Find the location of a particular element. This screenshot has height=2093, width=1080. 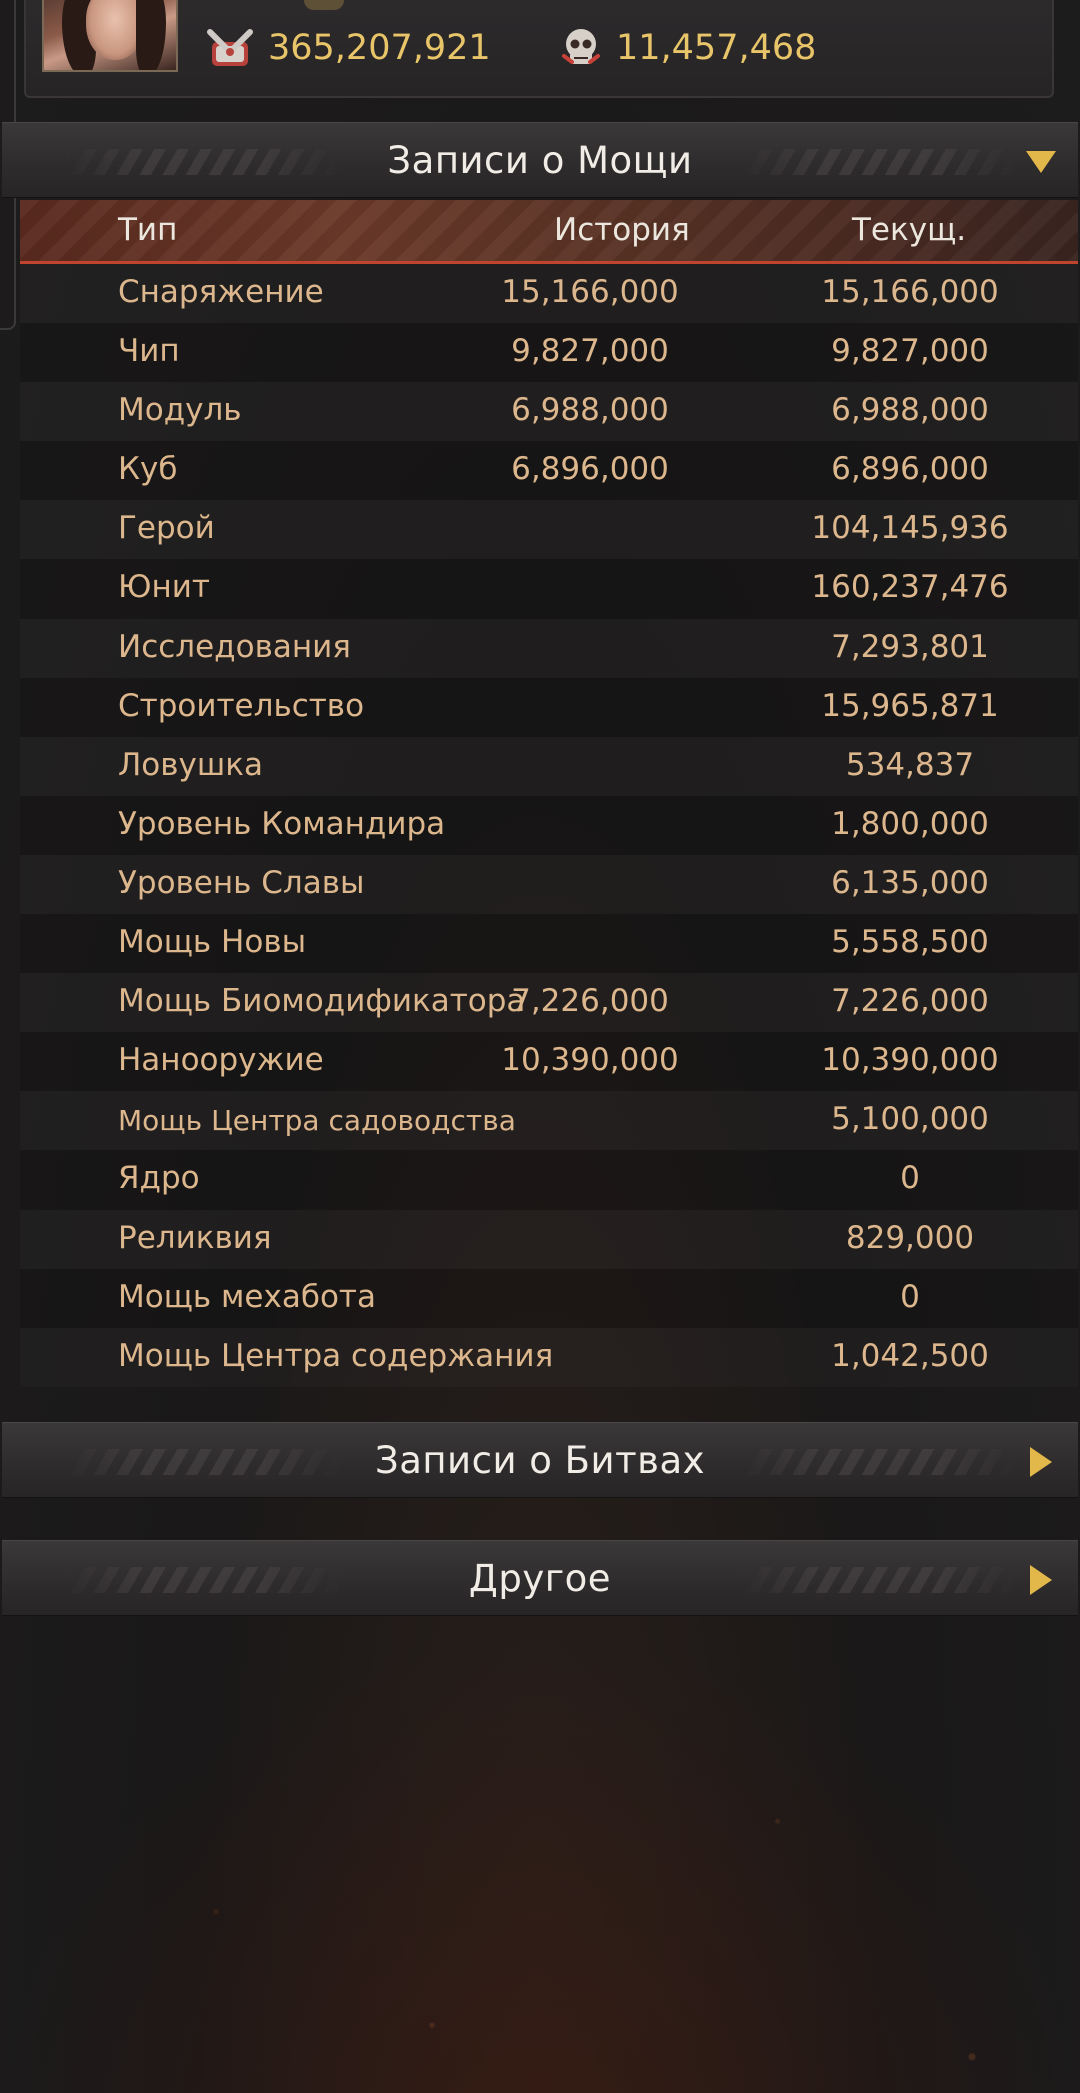

skull-kills-icon is located at coordinates (581, 48).